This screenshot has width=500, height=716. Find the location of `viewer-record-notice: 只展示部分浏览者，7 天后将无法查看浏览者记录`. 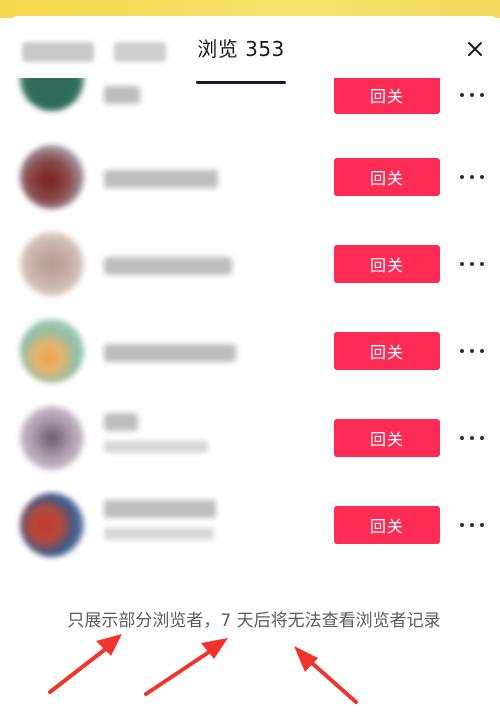

viewer-record-notice: 只展示部分浏览者，7 天后将无法查看浏览者记录 is located at coordinates (254, 621).